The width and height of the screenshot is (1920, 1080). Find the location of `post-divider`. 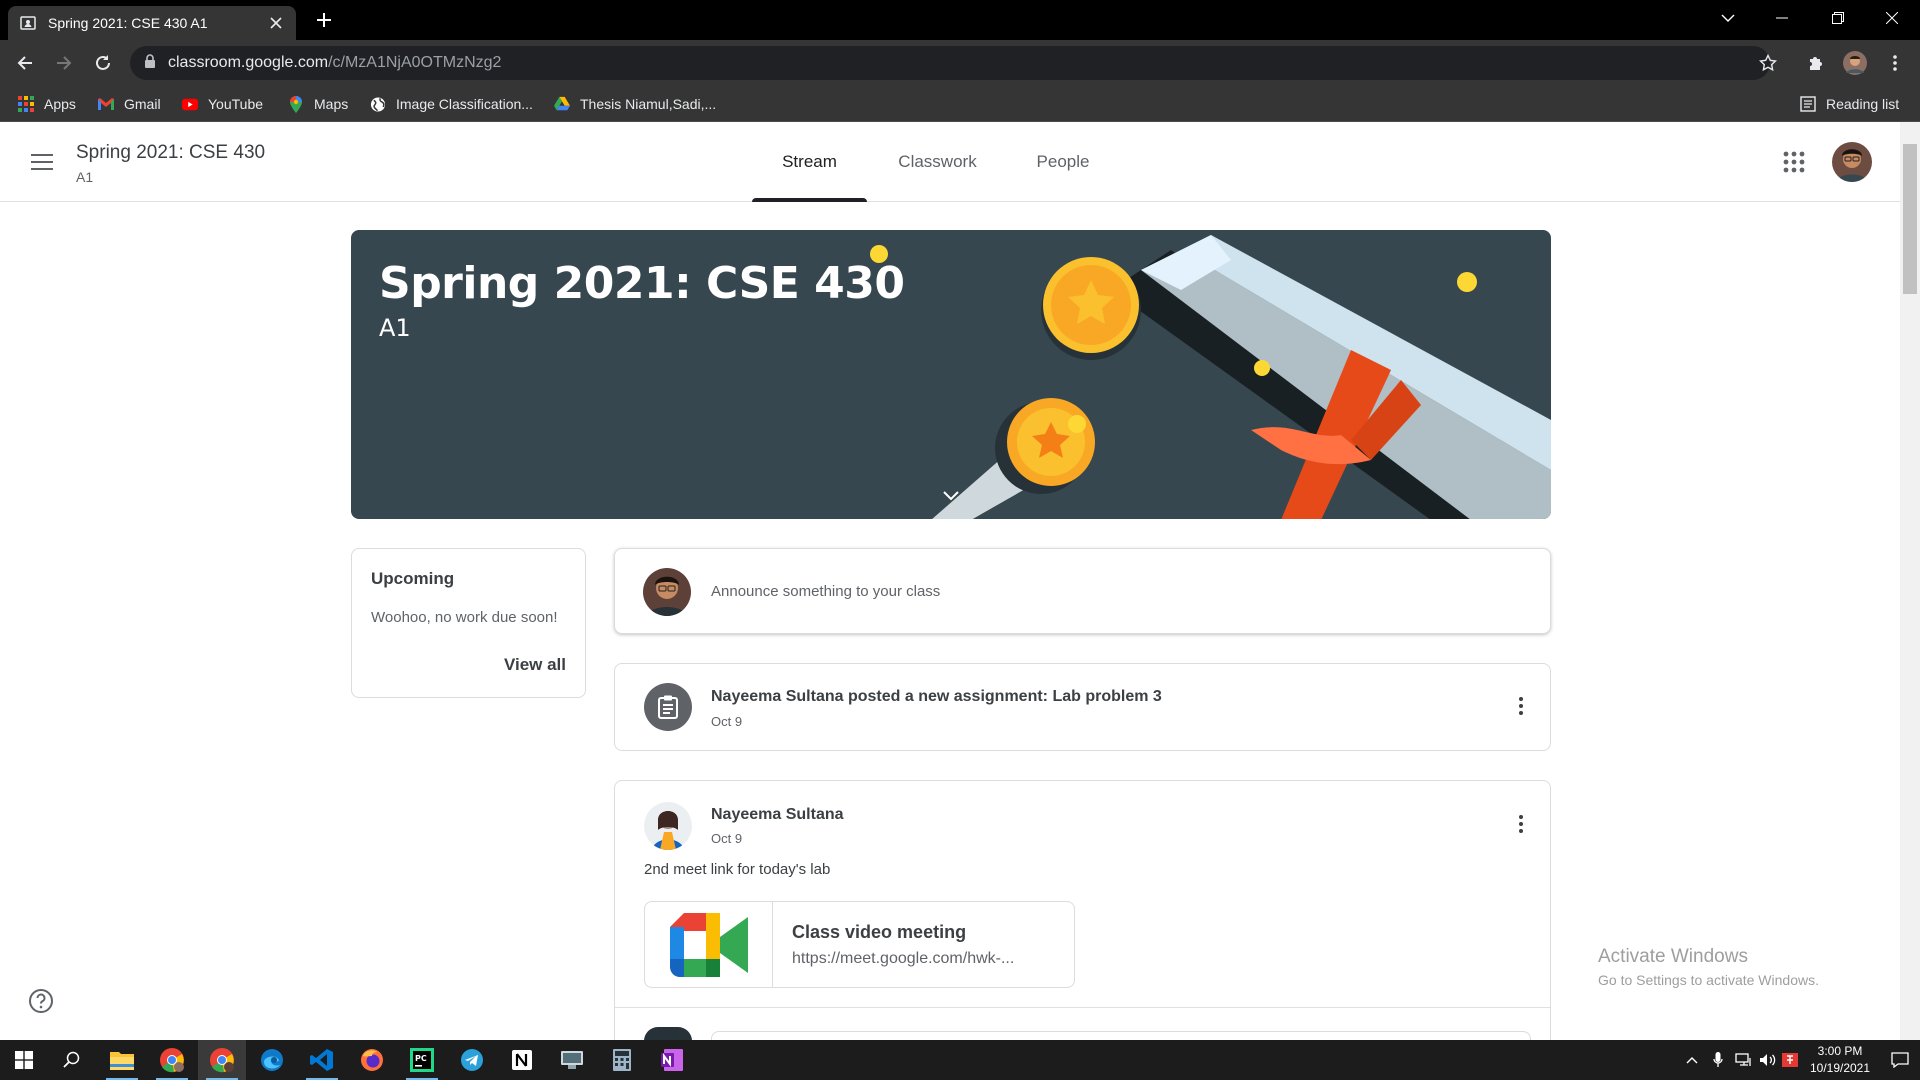

post-divider is located at coordinates (1082, 1007).